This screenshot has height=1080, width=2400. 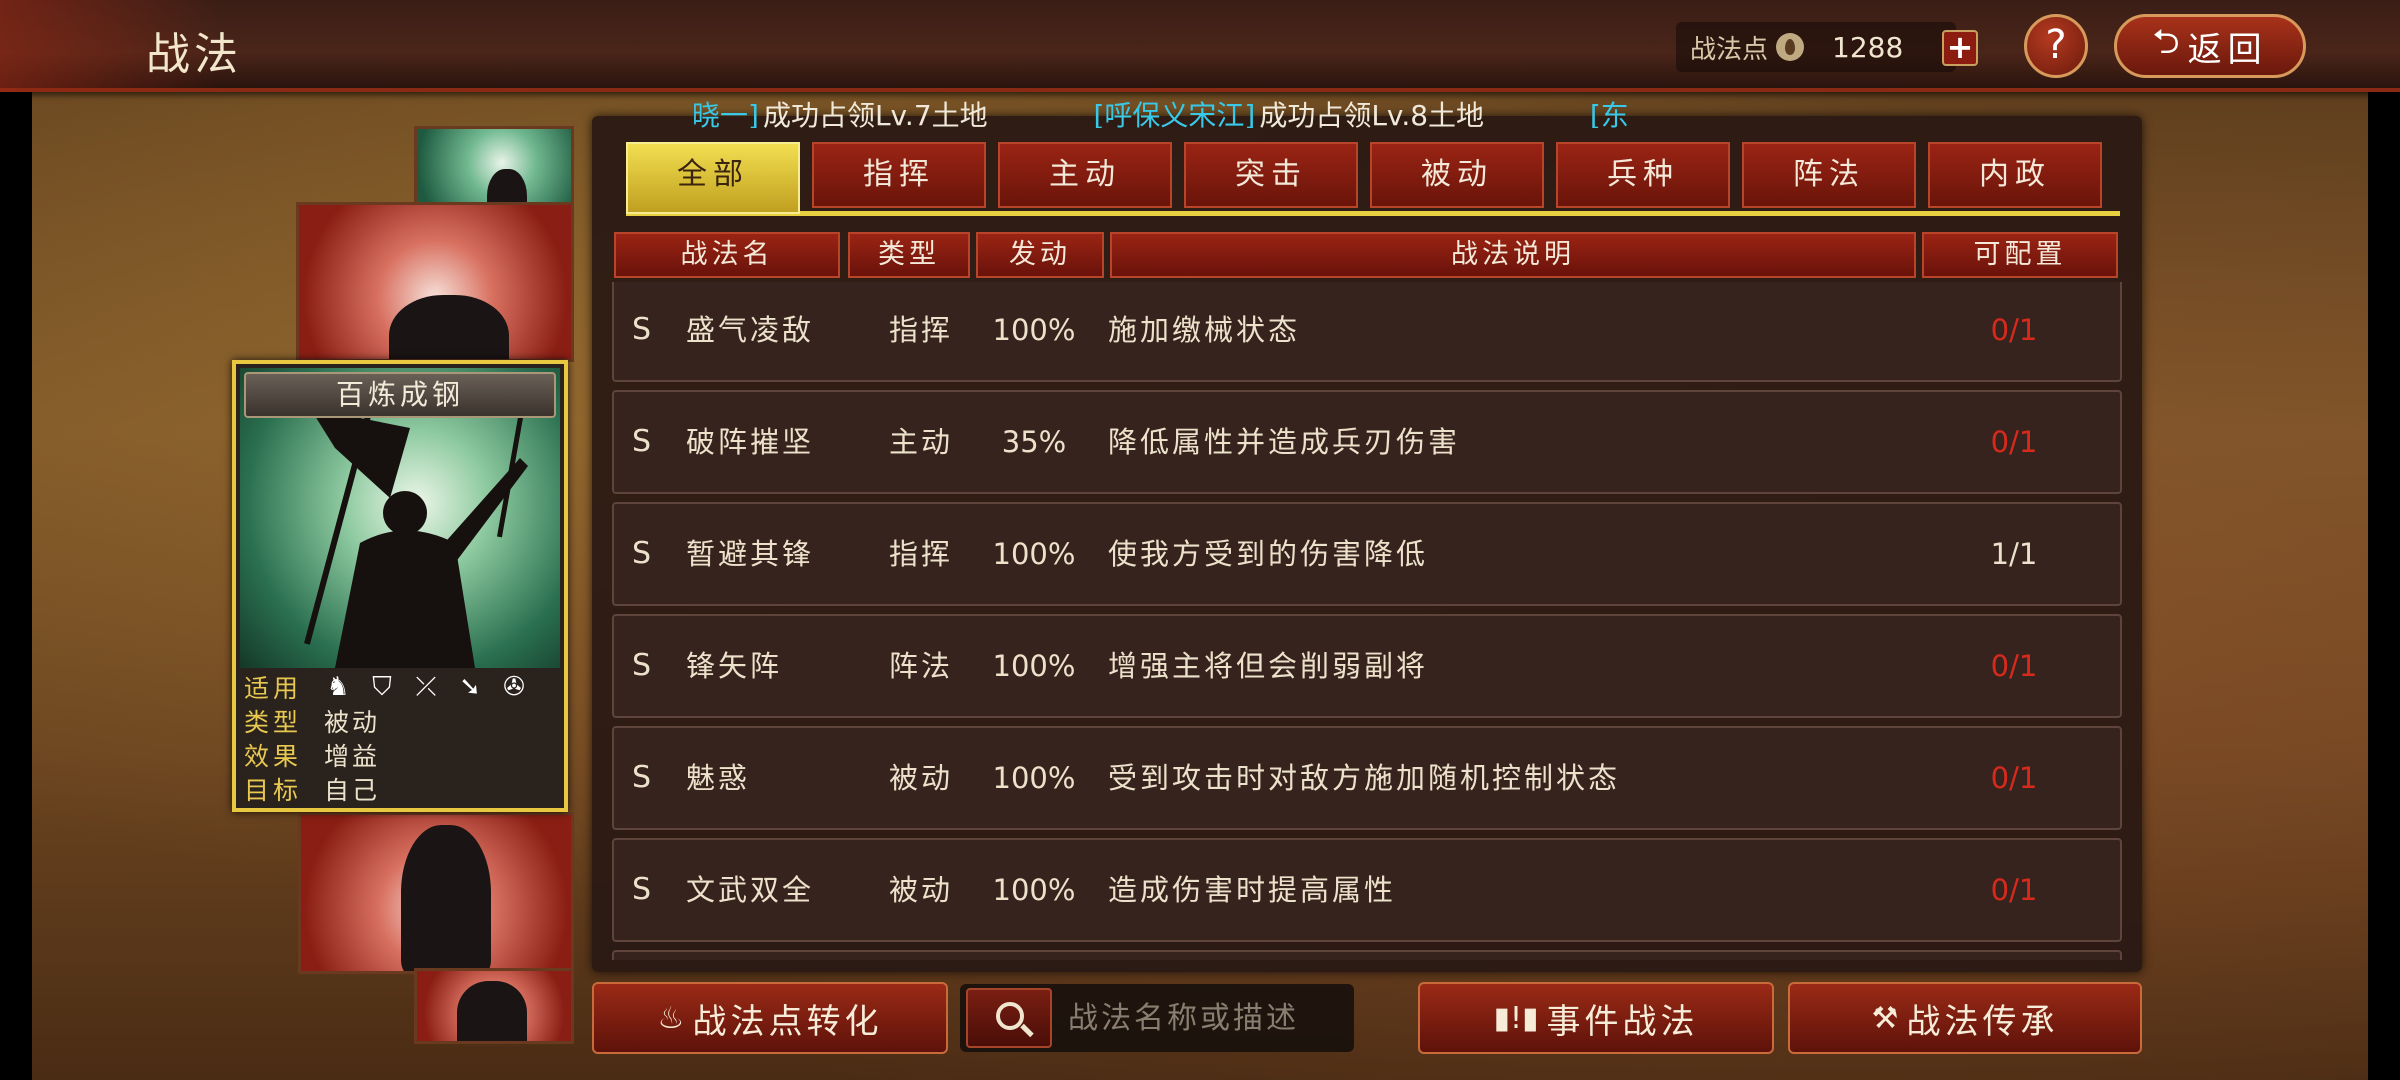 What do you see at coordinates (2015, 175) in the screenshot?
I see `tab-internal: 内政` at bounding box center [2015, 175].